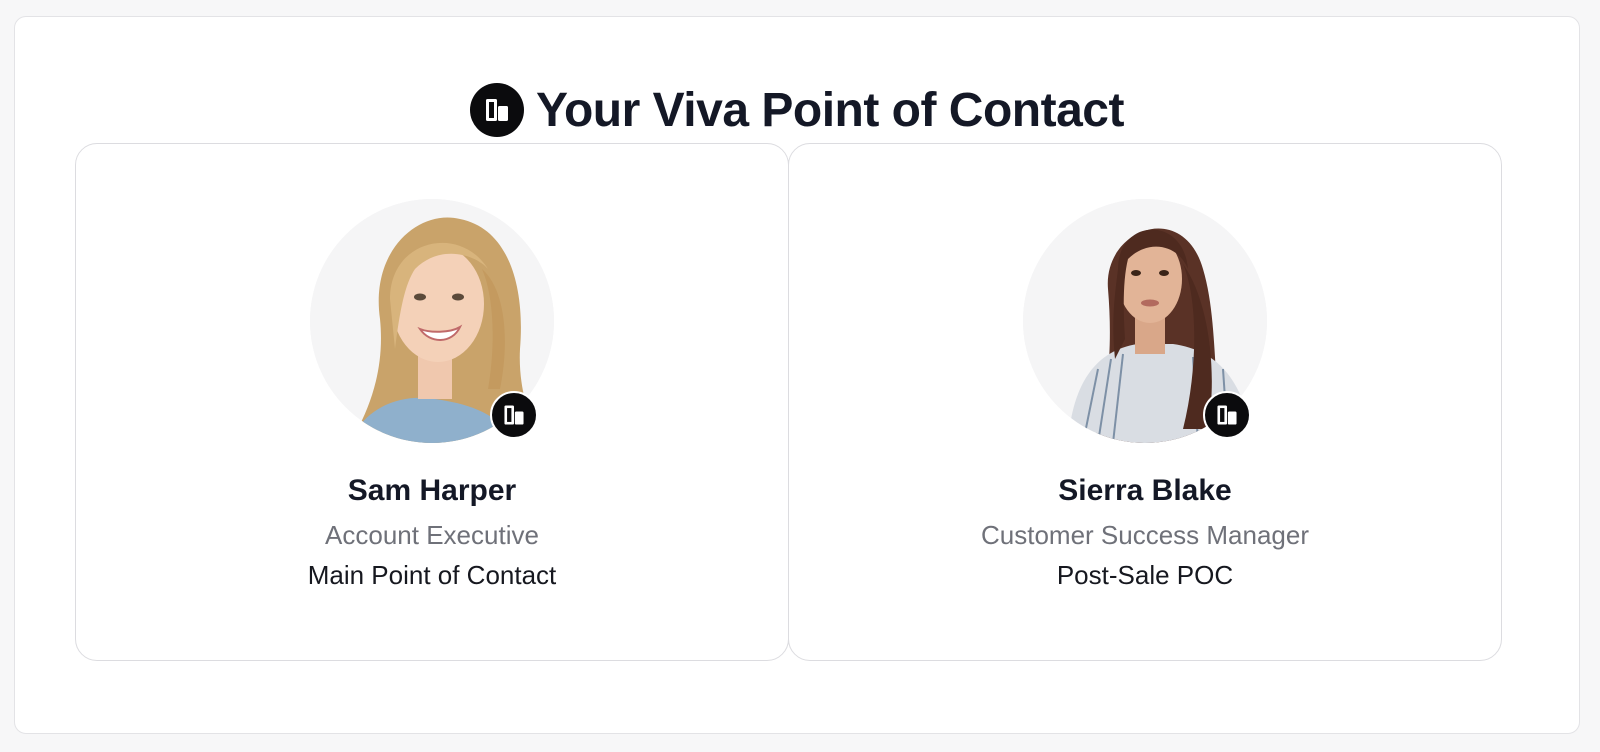  Describe the element at coordinates (497, 110) in the screenshot. I see `viva-logo-icon` at that location.